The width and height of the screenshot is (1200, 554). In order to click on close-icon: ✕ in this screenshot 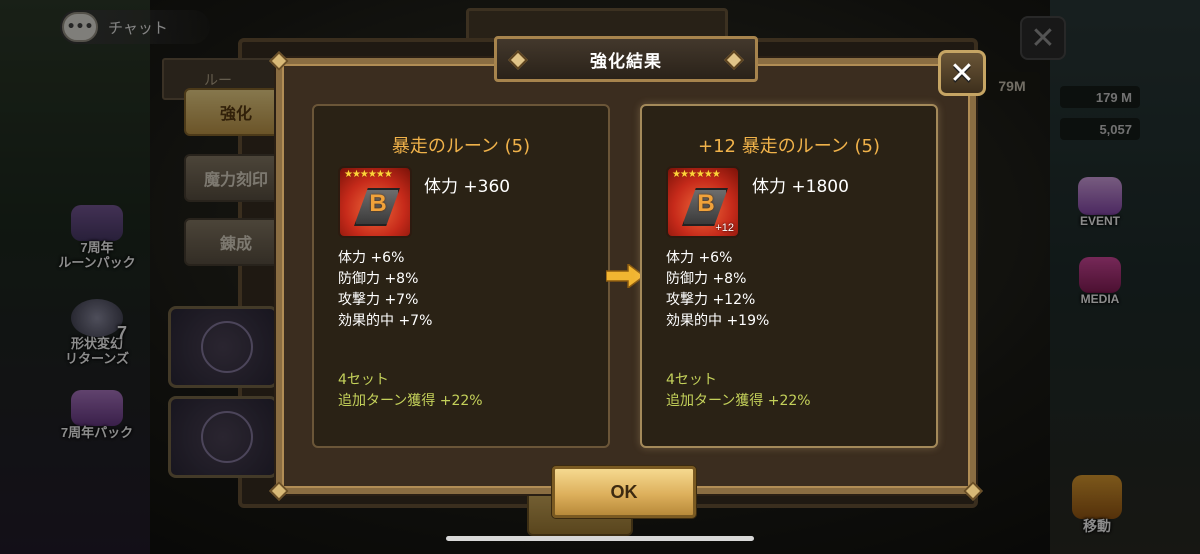, I will do `click(962, 73)`.